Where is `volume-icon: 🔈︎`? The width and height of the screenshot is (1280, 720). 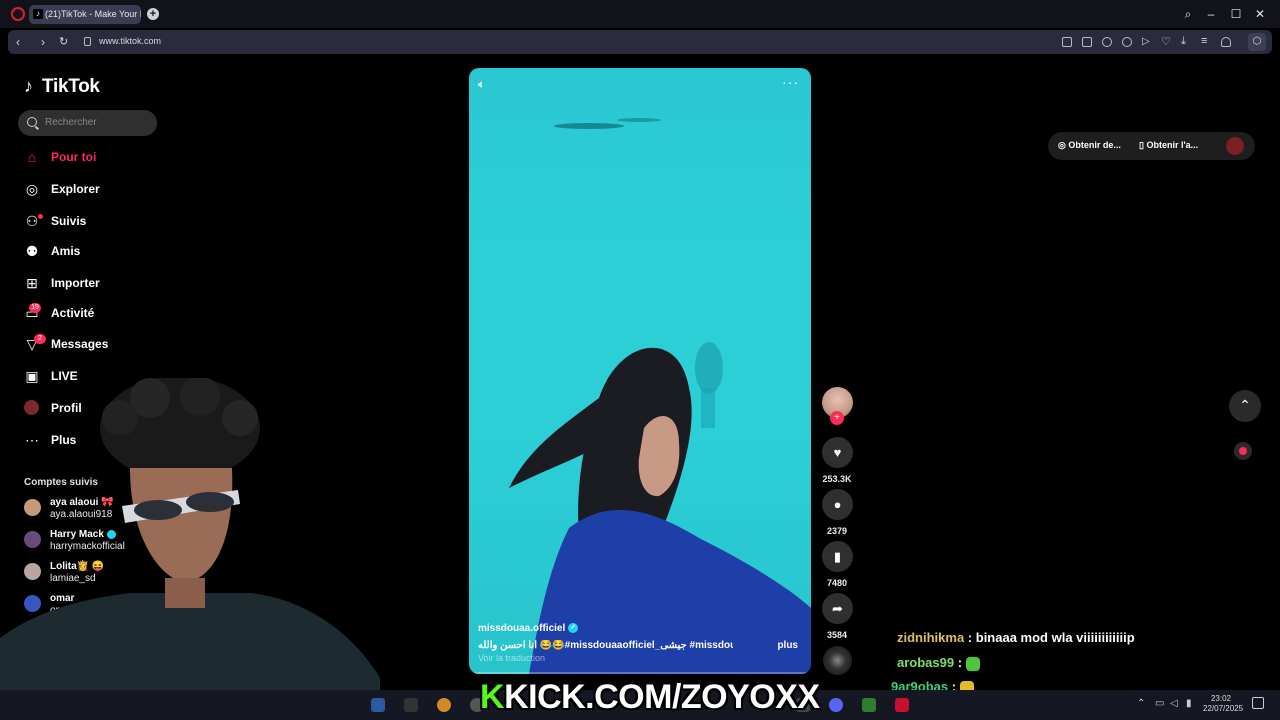 volume-icon: 🔈︎ is located at coordinates (481, 84).